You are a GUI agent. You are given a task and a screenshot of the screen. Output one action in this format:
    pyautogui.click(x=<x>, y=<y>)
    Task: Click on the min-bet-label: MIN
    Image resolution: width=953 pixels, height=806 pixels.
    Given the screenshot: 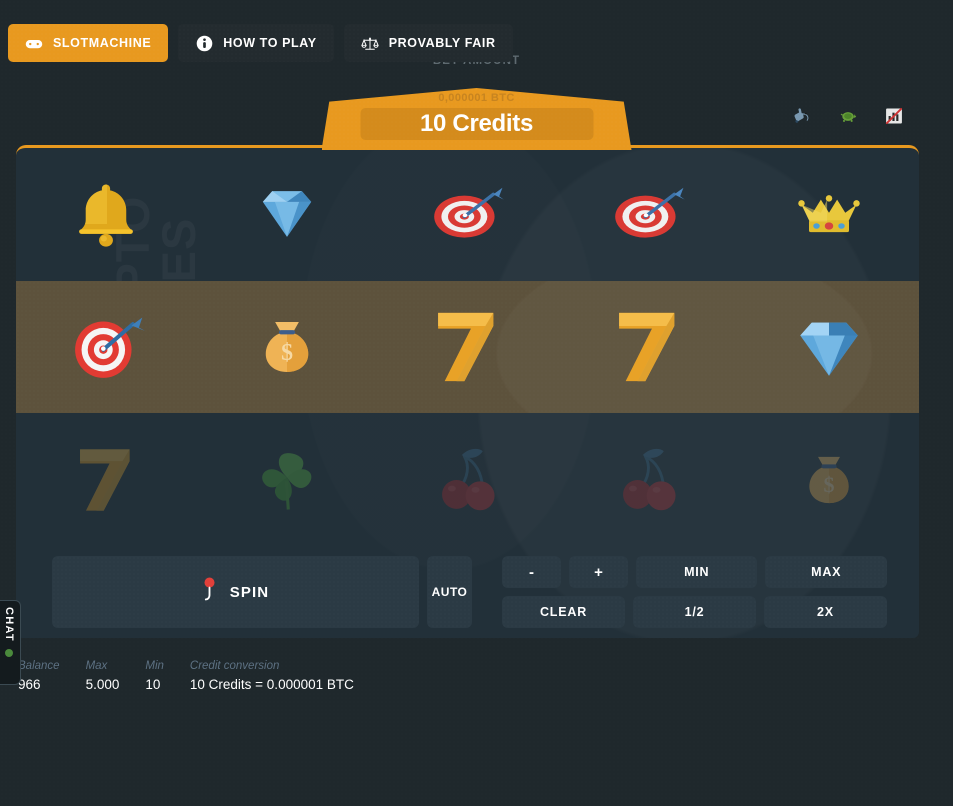 What is the action you would take?
    pyautogui.click(x=697, y=572)
    